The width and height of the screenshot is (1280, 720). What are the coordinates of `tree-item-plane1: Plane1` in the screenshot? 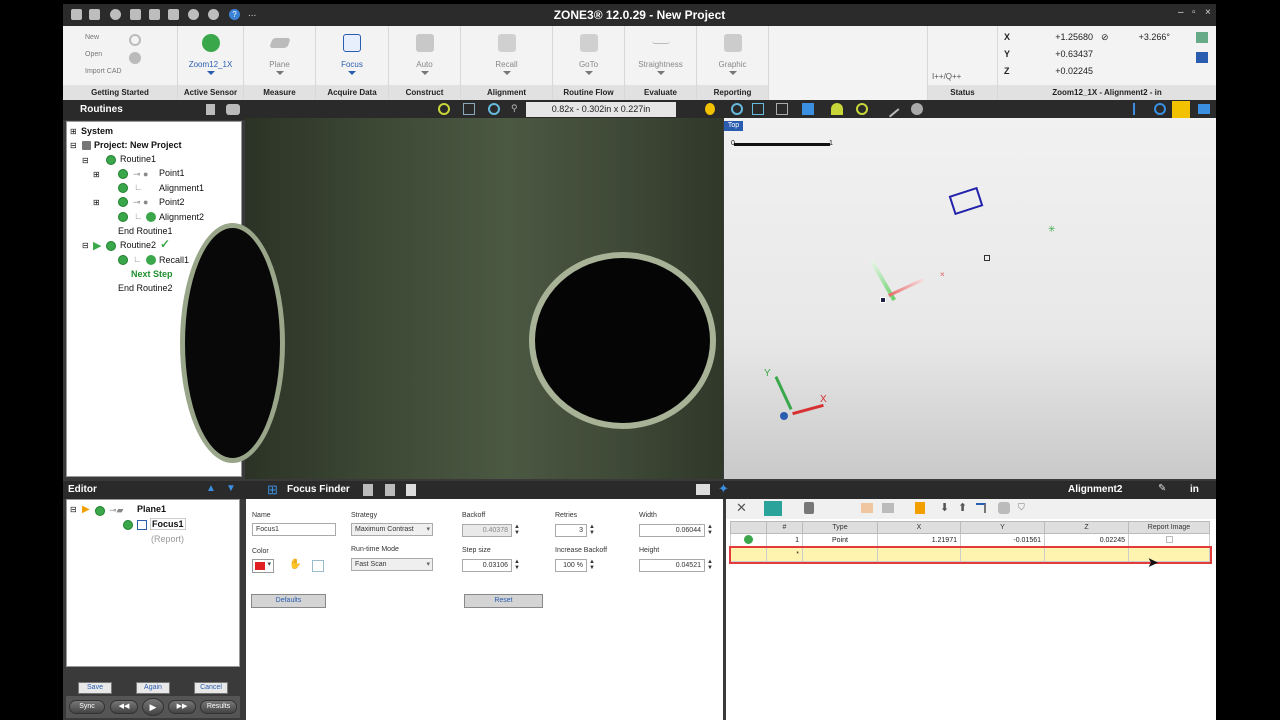 It's located at (151, 509).